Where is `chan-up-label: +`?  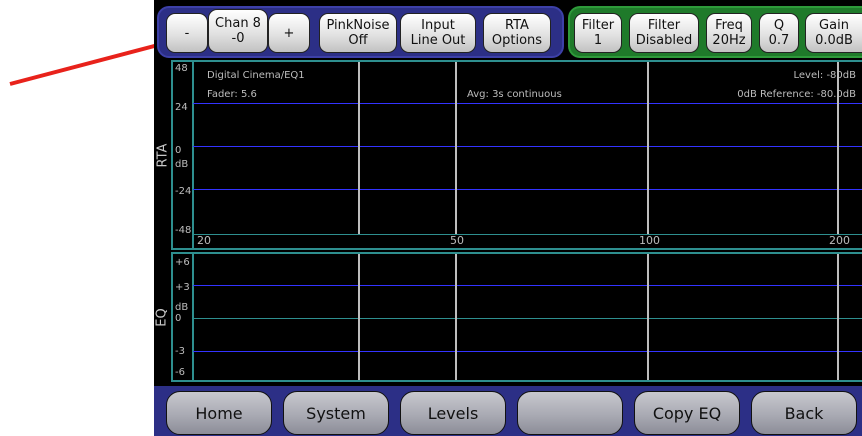
chan-up-label: + is located at coordinates (289, 33).